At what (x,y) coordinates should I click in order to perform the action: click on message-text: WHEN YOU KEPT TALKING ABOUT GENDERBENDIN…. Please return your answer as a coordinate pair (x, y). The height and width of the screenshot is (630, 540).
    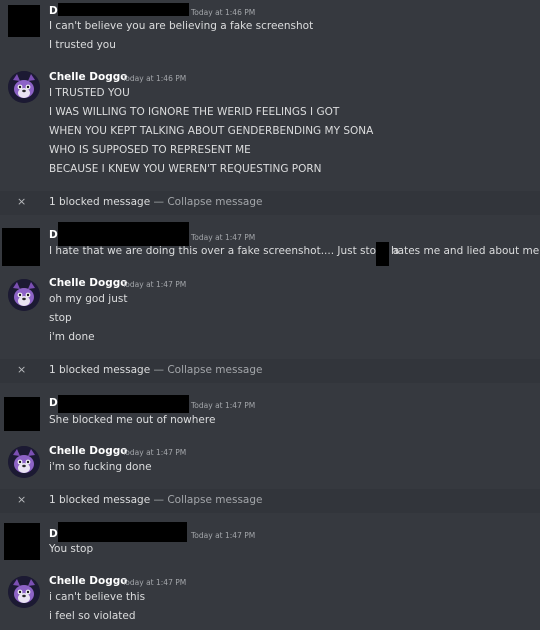
    Looking at the image, I should click on (211, 131).